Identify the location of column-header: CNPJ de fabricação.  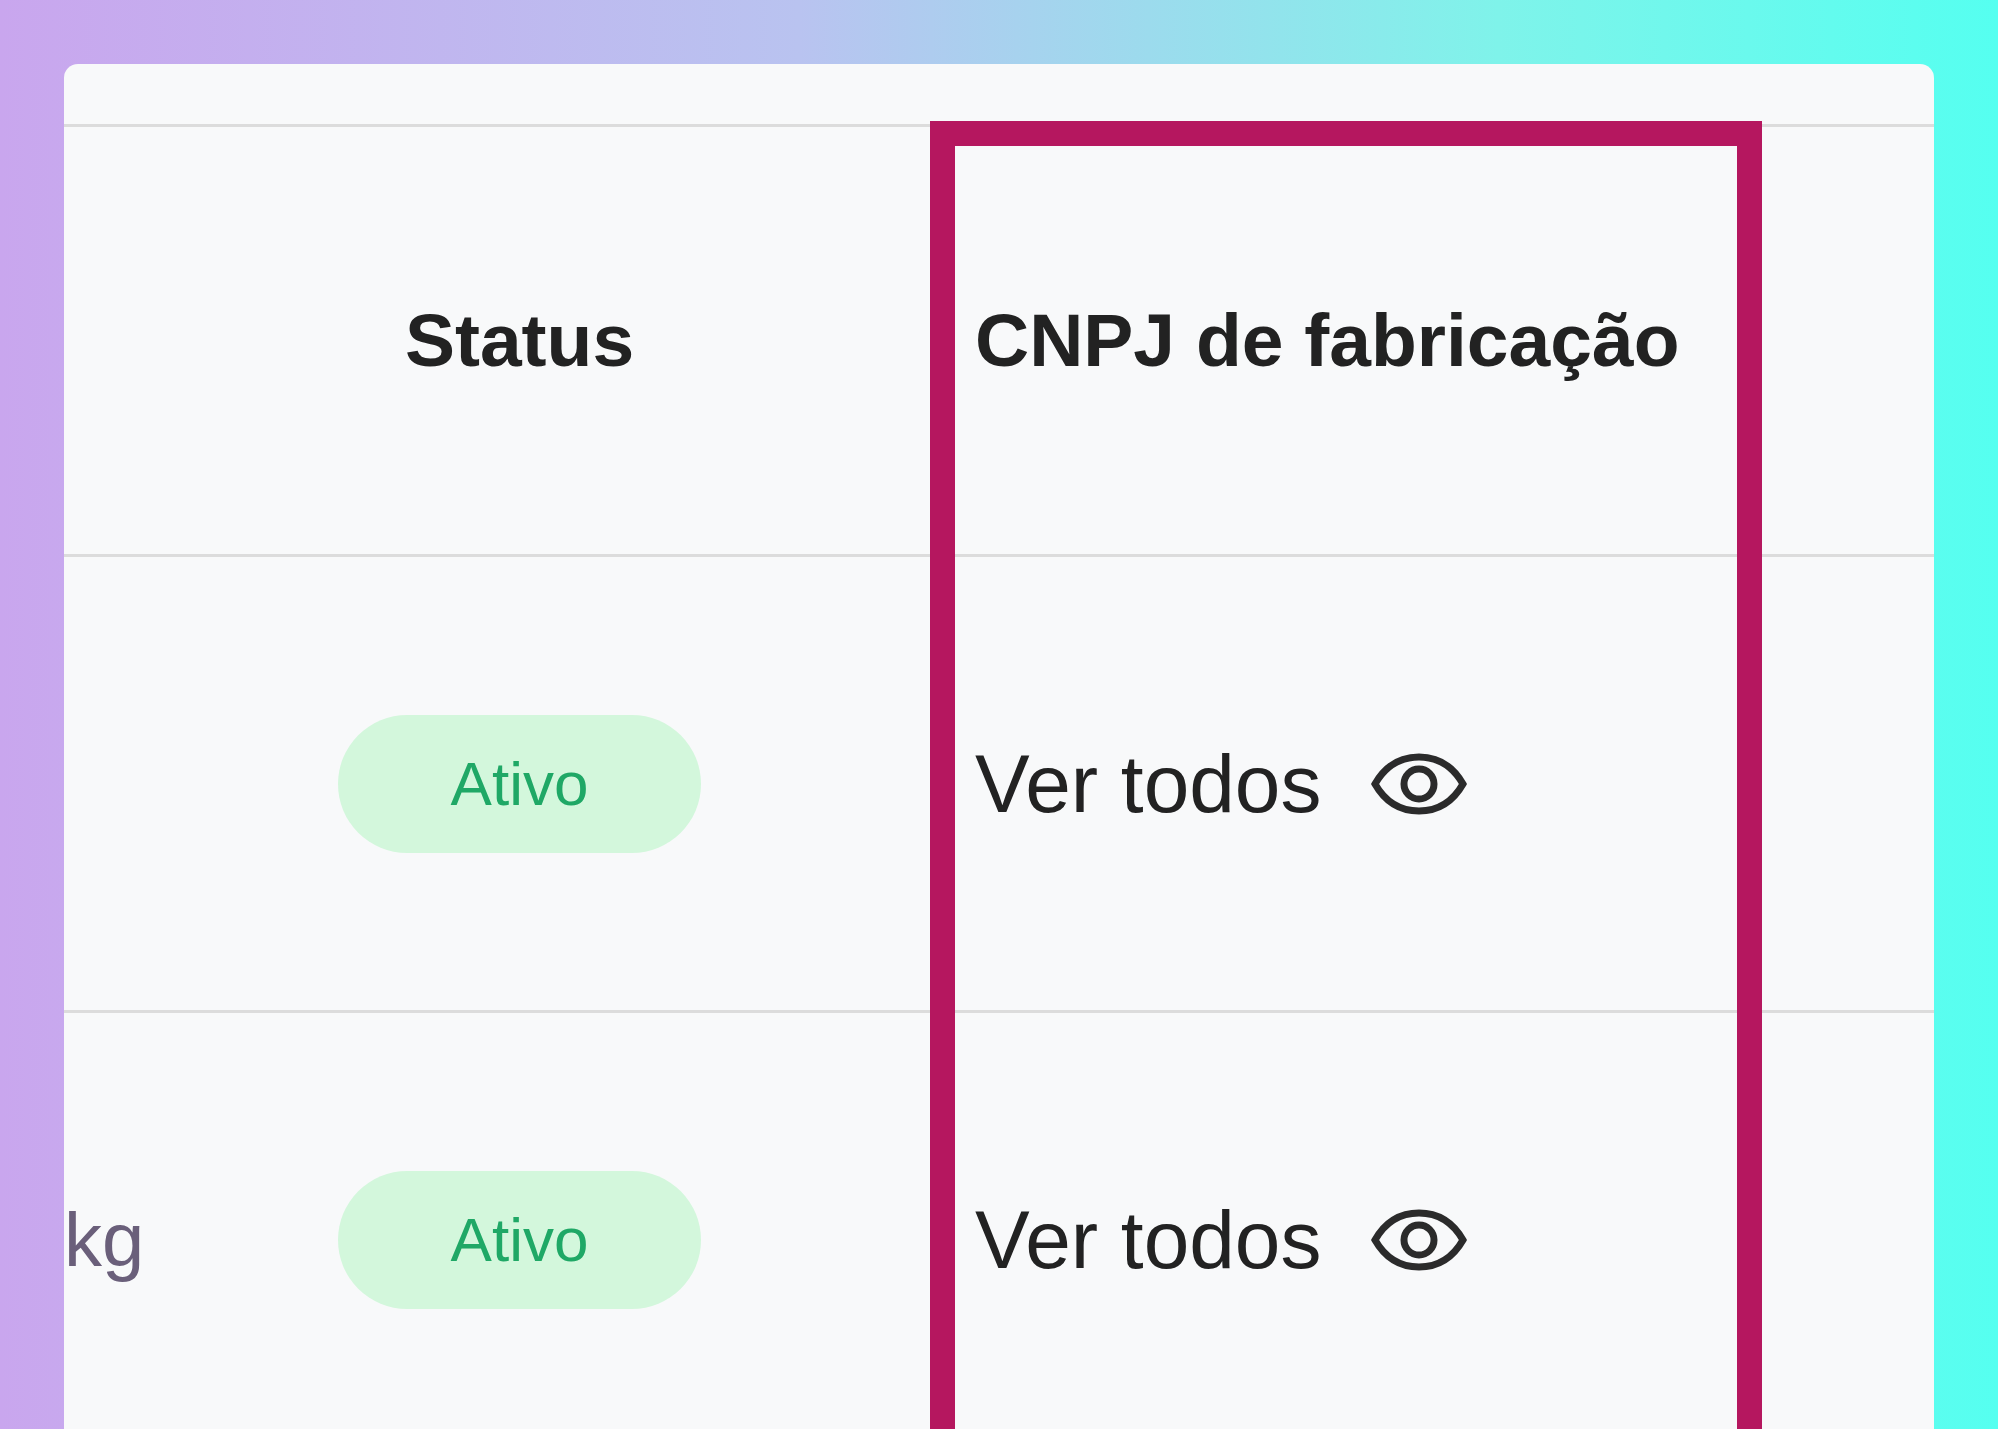
(1327, 341).